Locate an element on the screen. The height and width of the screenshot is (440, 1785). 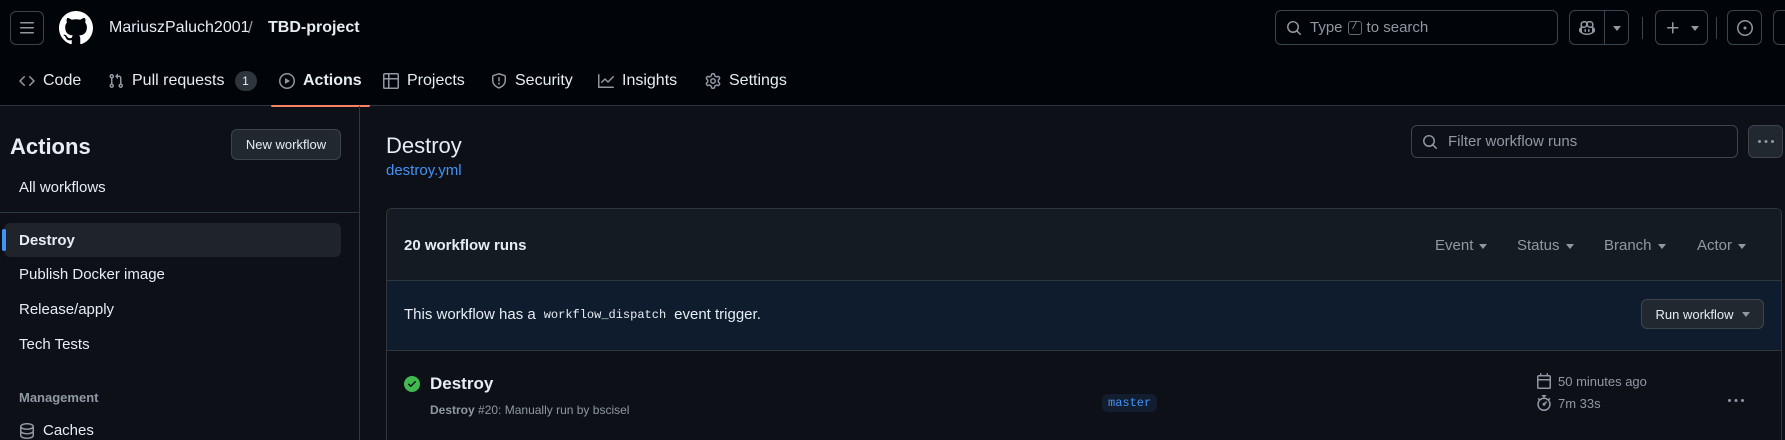
dropdown-label: Event is located at coordinates (1454, 245).